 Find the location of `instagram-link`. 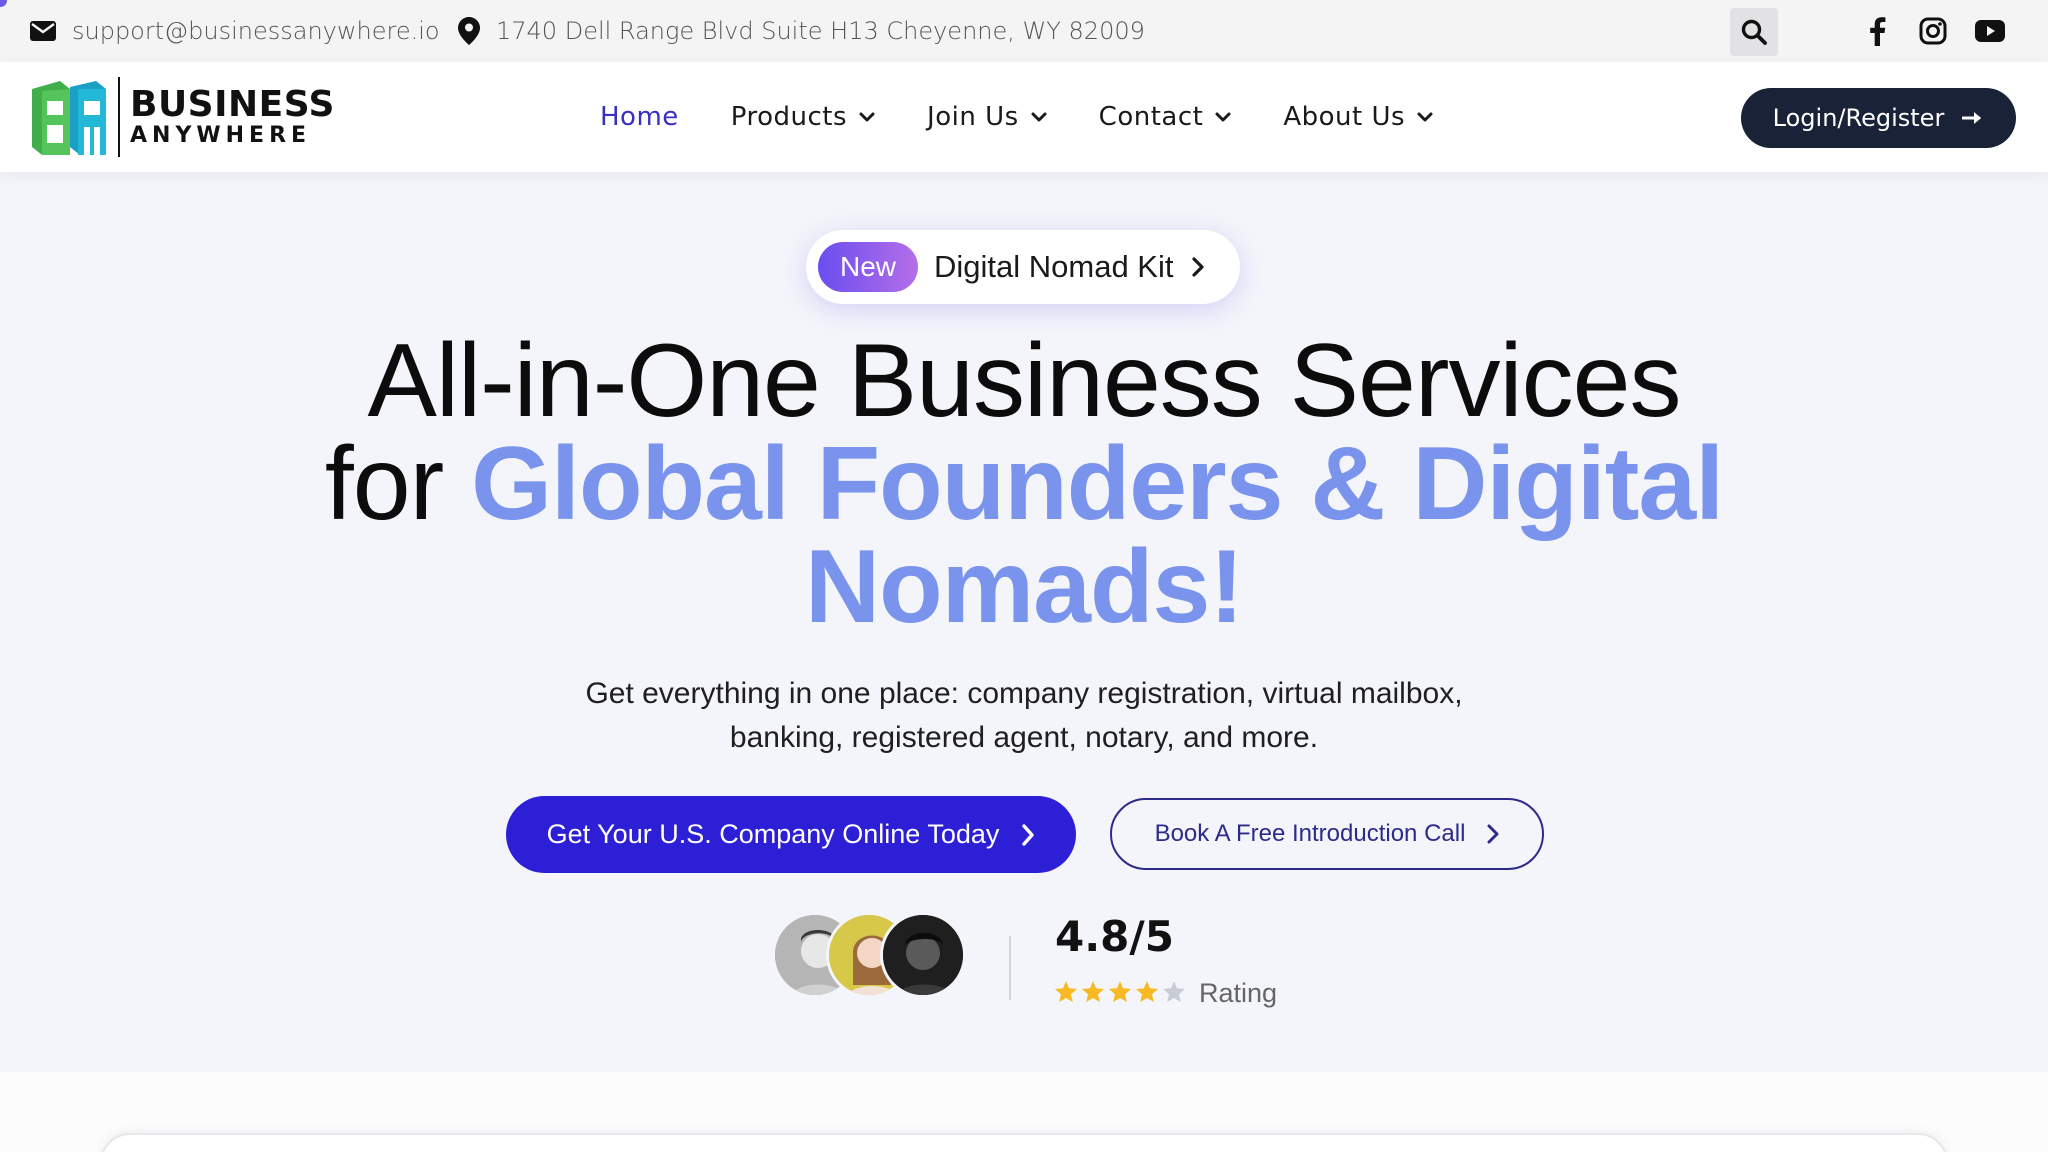

instagram-link is located at coordinates (1933, 31).